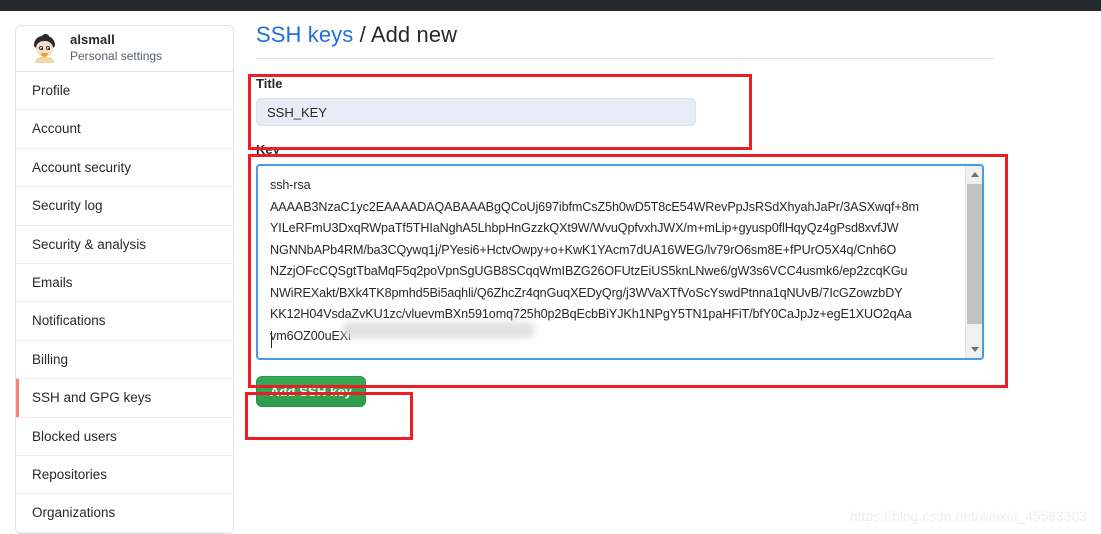  What do you see at coordinates (311, 391) in the screenshot?
I see `add-ssh-key-button: Add SSH key` at bounding box center [311, 391].